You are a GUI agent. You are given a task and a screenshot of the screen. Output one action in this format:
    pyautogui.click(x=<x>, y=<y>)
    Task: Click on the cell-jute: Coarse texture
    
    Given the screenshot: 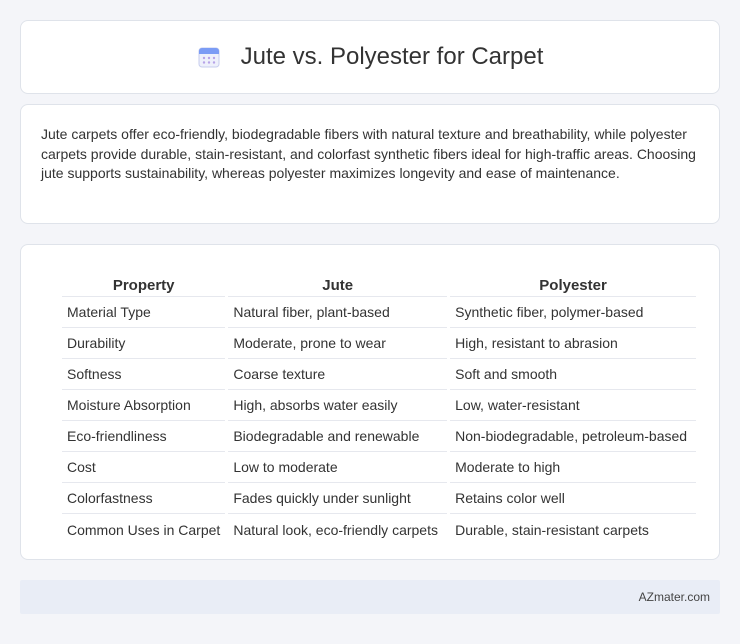 What is the action you would take?
    pyautogui.click(x=338, y=374)
    